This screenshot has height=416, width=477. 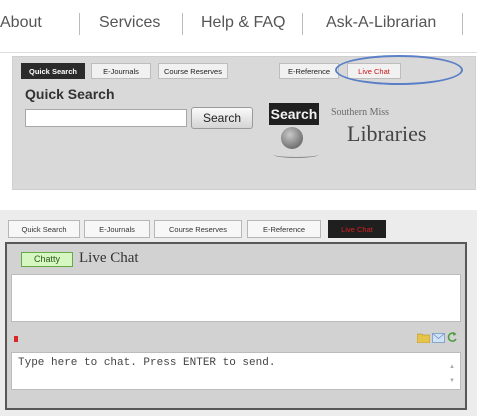 I want to click on tab-live-chat: Live Chat, so click(x=357, y=229).